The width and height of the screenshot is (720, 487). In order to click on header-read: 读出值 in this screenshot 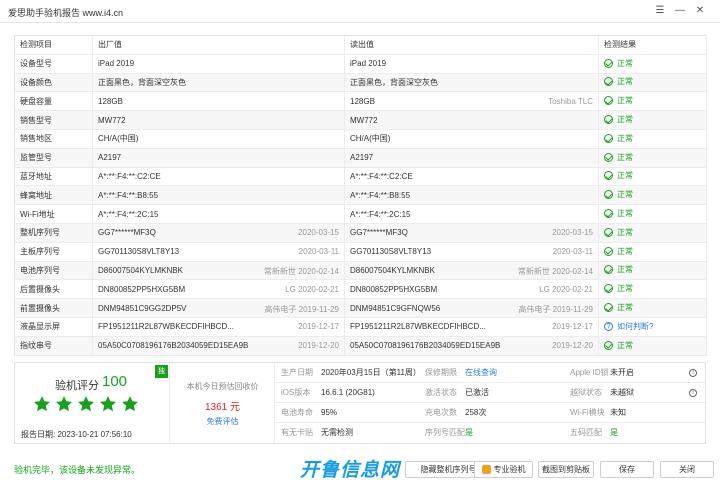, I will do `click(471, 45)`.